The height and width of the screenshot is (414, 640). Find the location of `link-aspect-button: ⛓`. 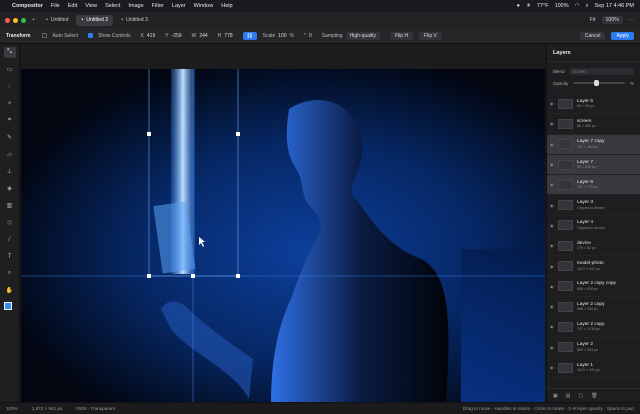

link-aspect-button: ⛓ is located at coordinates (249, 35).